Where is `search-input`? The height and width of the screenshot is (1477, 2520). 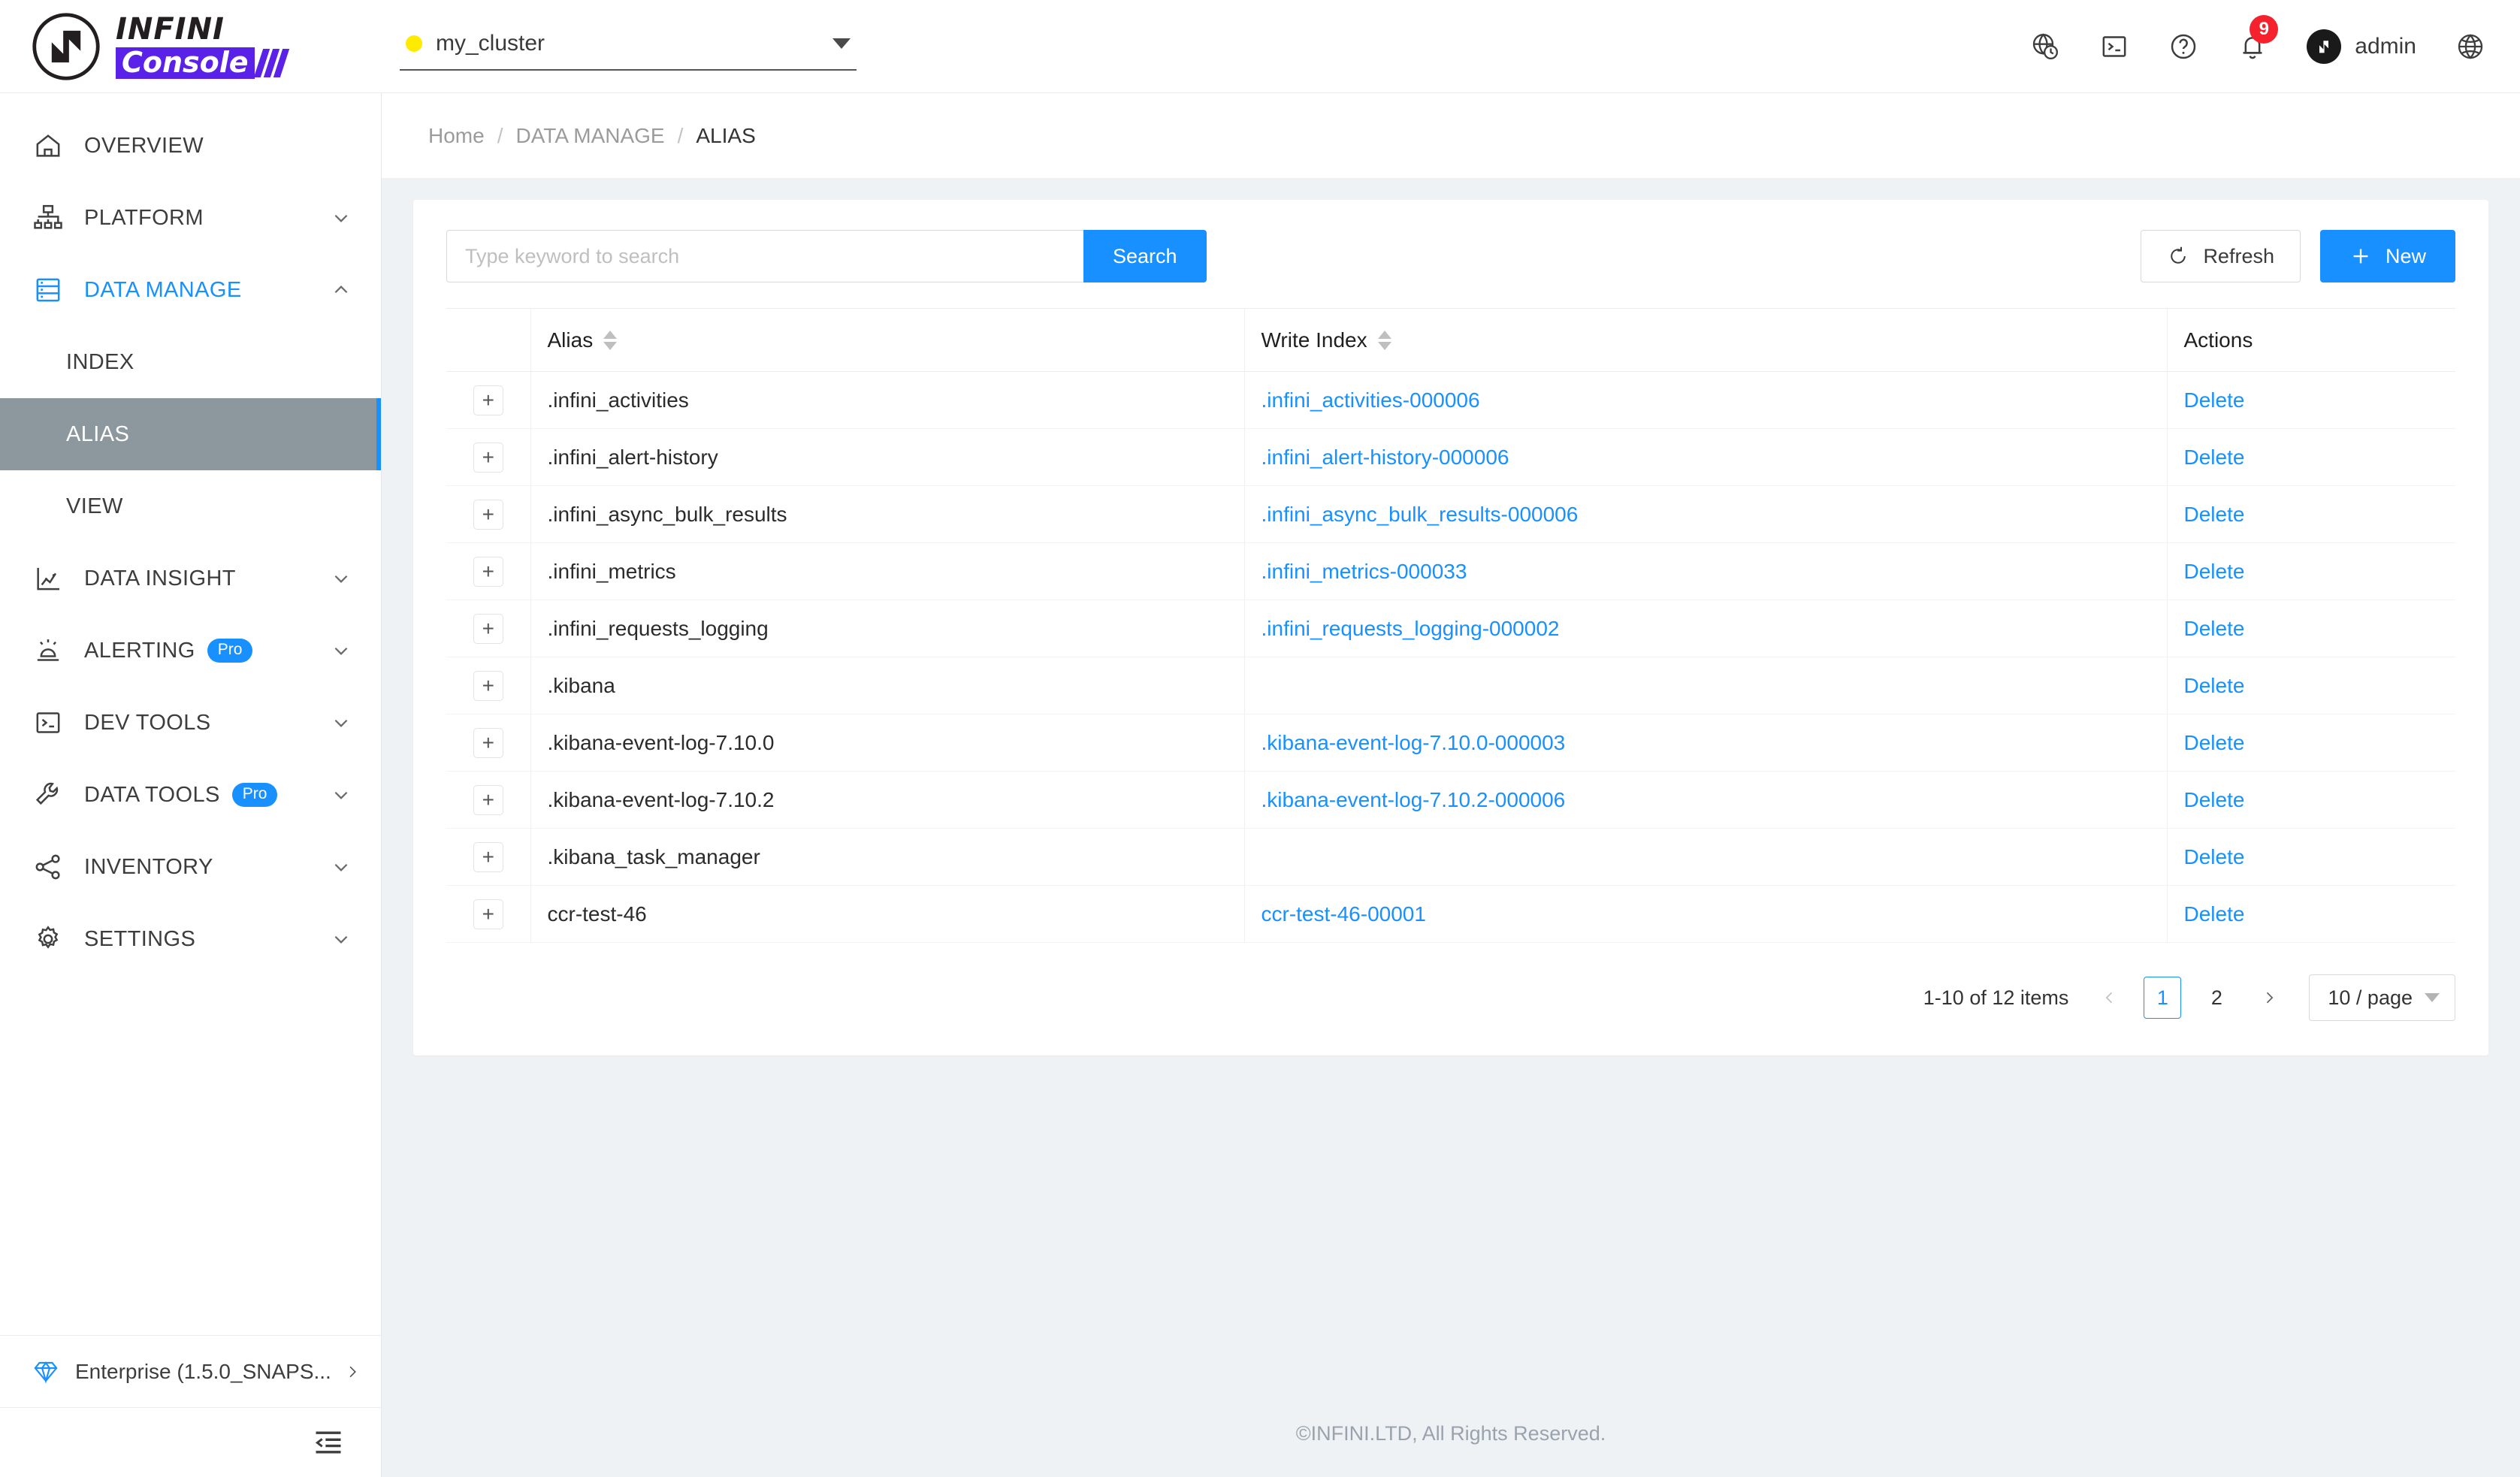 search-input is located at coordinates (764, 256).